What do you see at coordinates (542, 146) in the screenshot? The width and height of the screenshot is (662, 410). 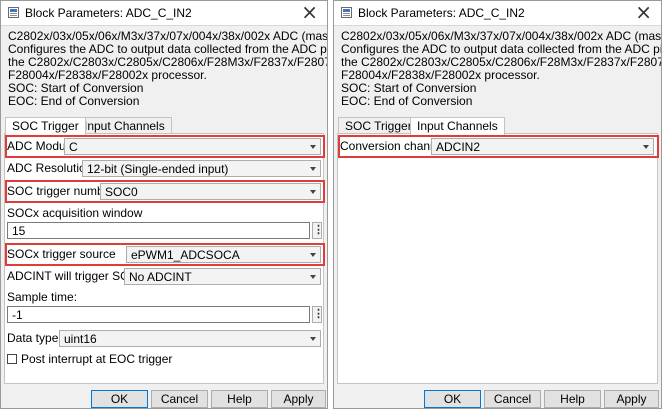 I see `conversion-channel-dropdown: ADCIN2` at bounding box center [542, 146].